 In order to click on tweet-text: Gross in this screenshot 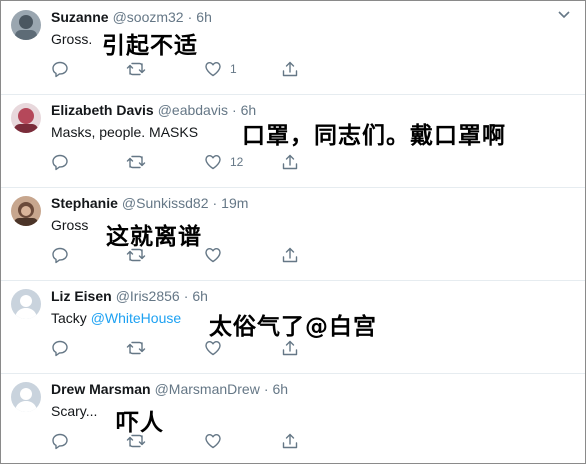, I will do `click(69, 225)`.